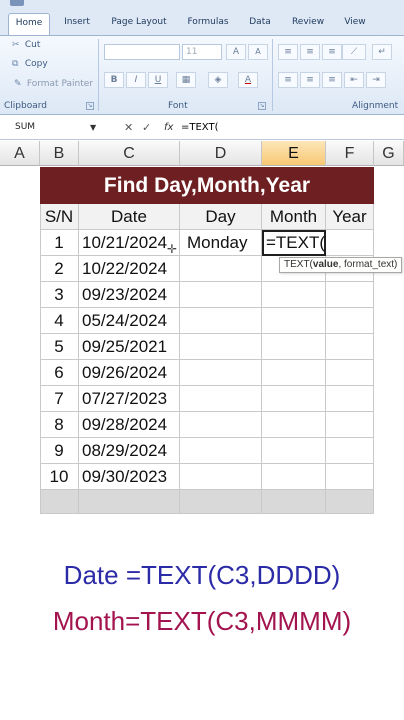  I want to click on column-header-c: C, so click(129, 153).